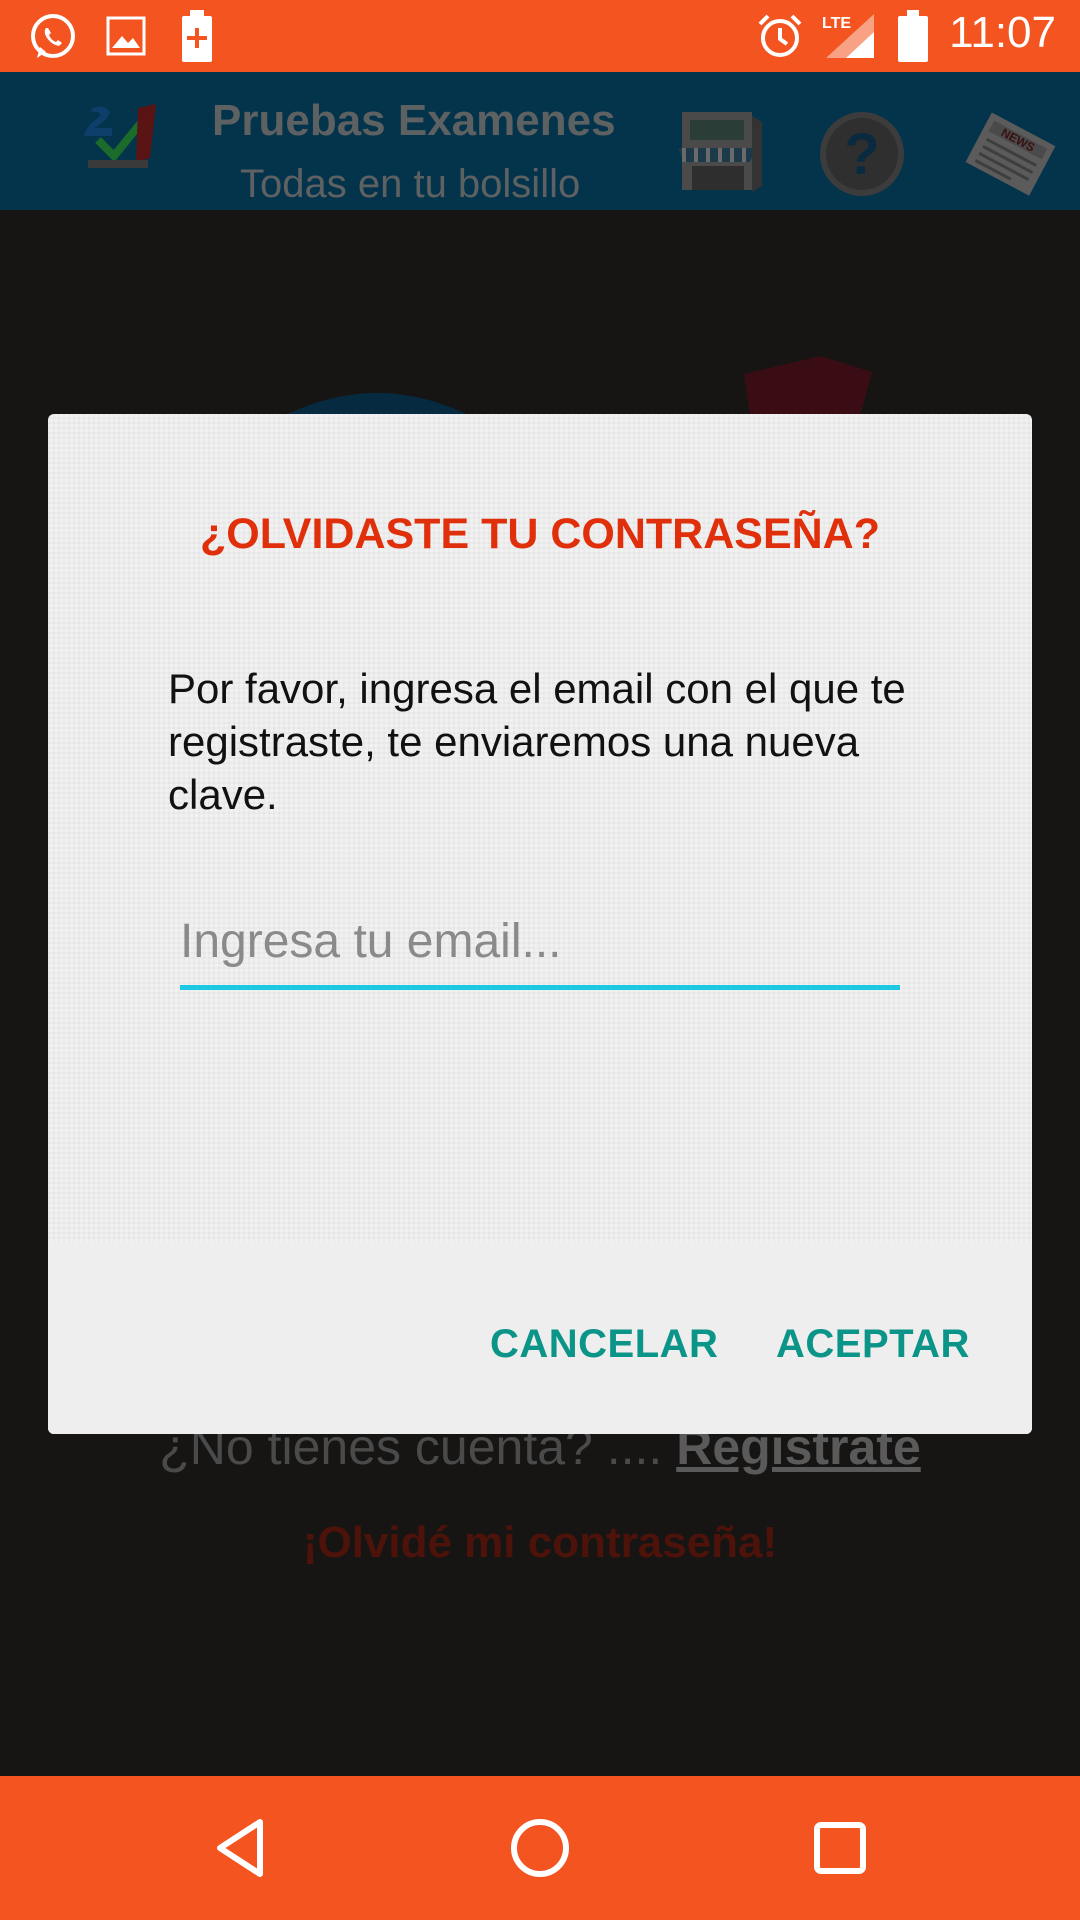  I want to click on app-subtitle: Todas en tu bolsillo, so click(410, 184).